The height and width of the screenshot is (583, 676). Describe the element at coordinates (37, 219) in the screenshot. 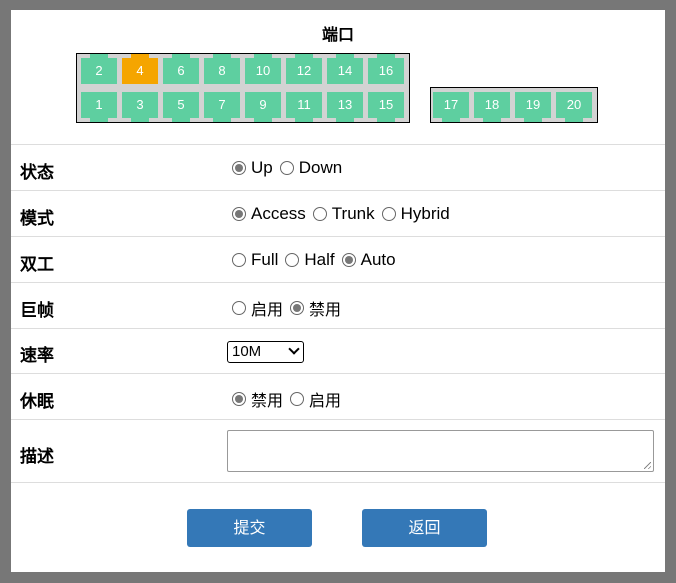

I see `mode-label: 模式` at that location.